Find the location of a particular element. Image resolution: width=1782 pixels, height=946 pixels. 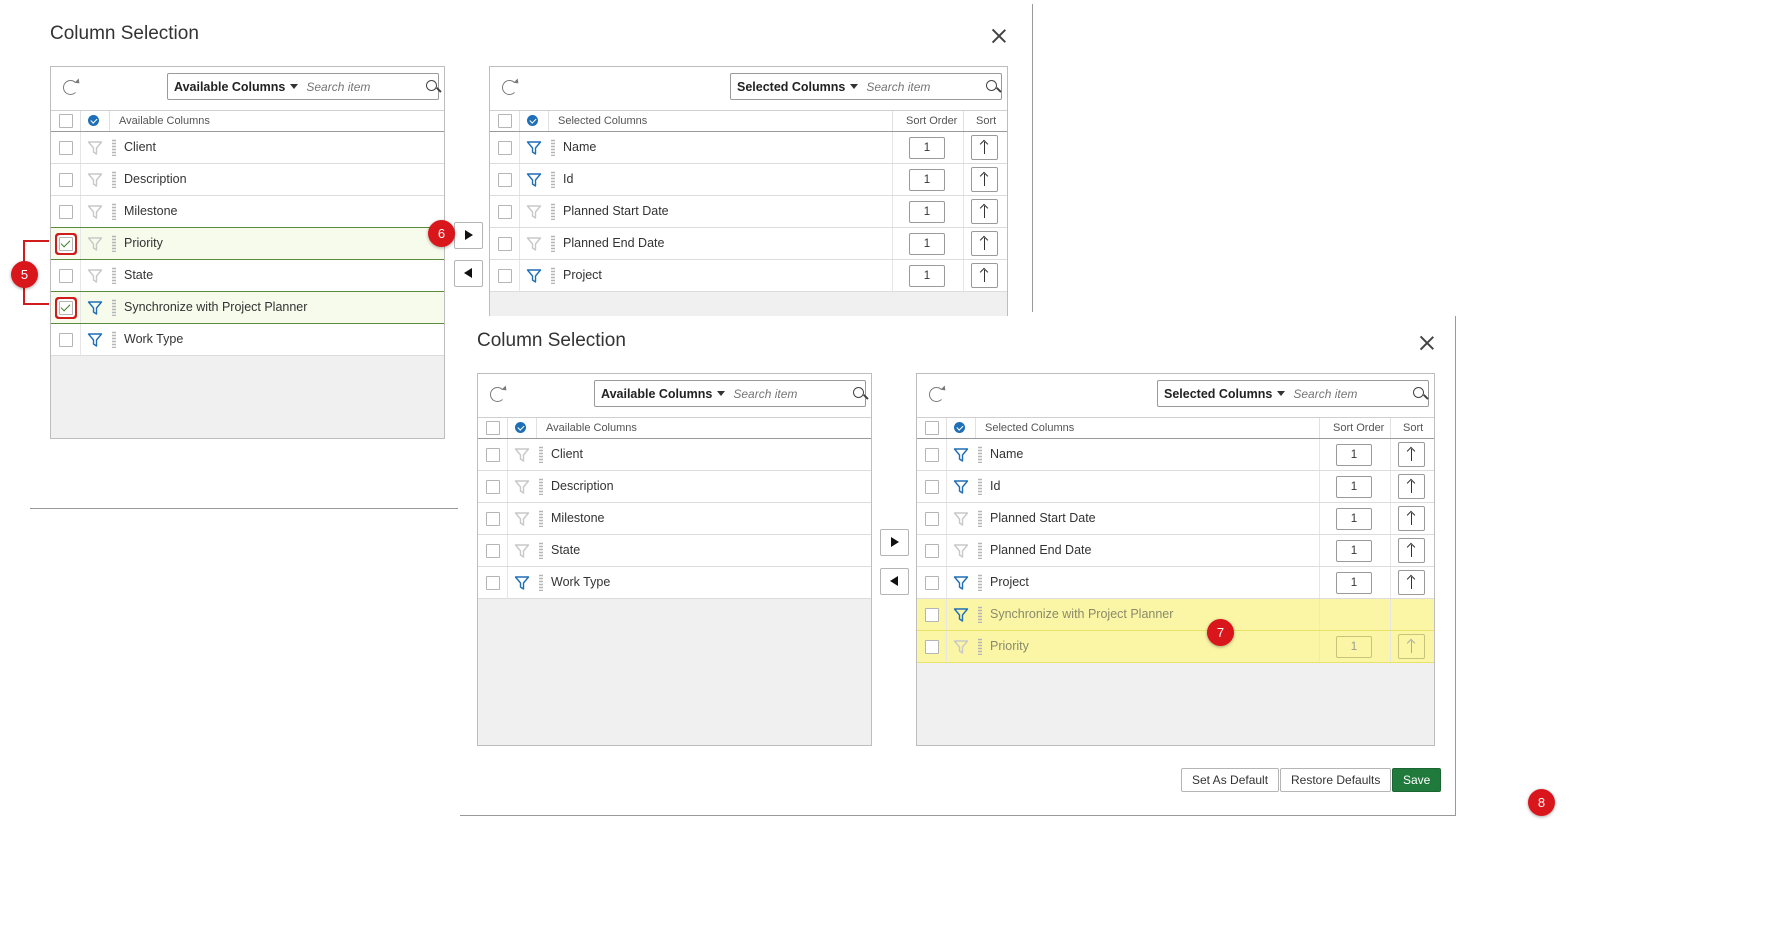

table-row: Priority is located at coordinates (247, 243).